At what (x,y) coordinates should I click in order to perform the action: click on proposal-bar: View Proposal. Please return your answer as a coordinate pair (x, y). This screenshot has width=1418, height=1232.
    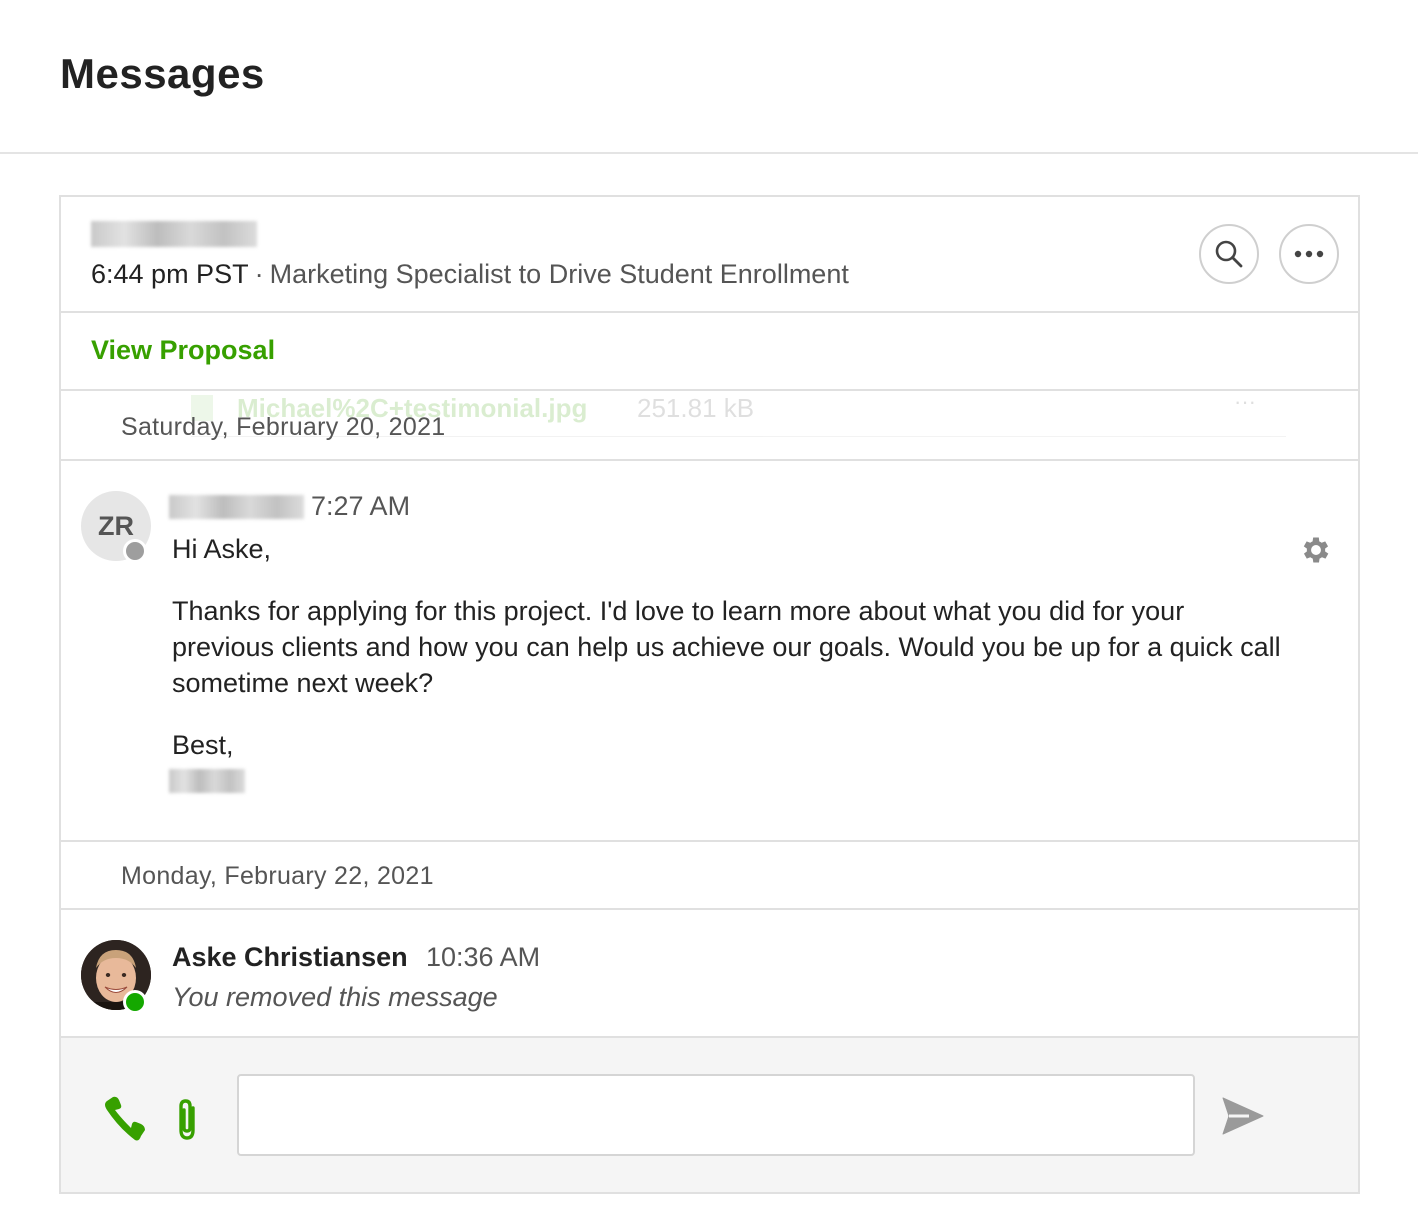
    Looking at the image, I should click on (709, 352).